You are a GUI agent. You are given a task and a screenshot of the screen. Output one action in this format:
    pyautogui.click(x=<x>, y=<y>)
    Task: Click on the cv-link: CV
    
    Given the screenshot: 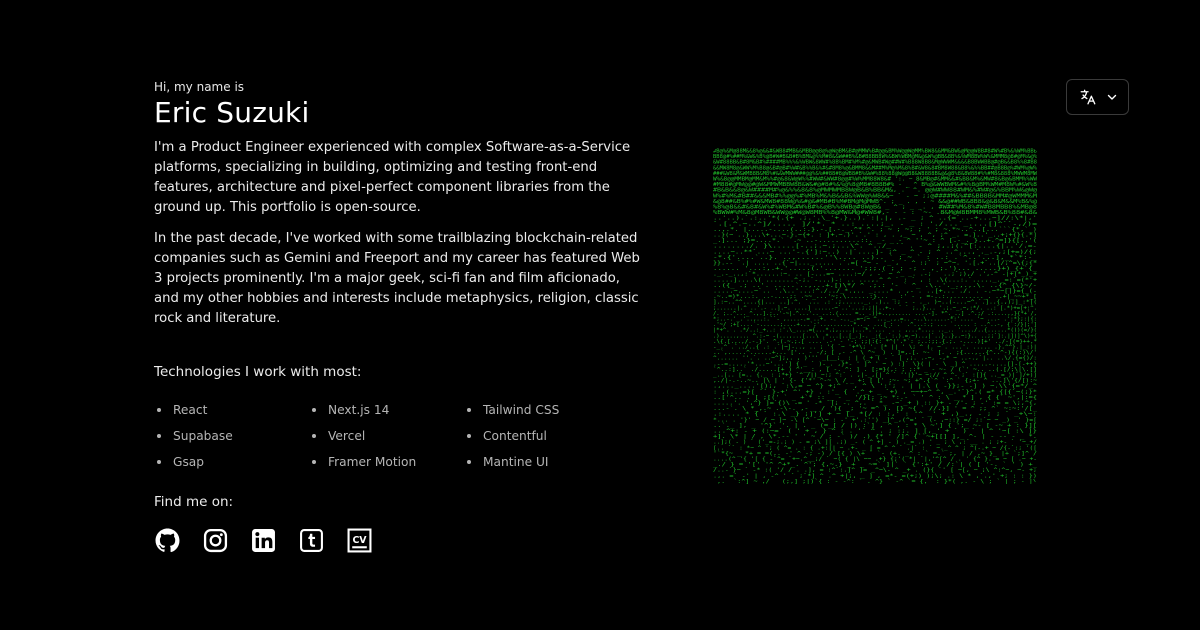 What is the action you would take?
    pyautogui.click(x=359, y=540)
    